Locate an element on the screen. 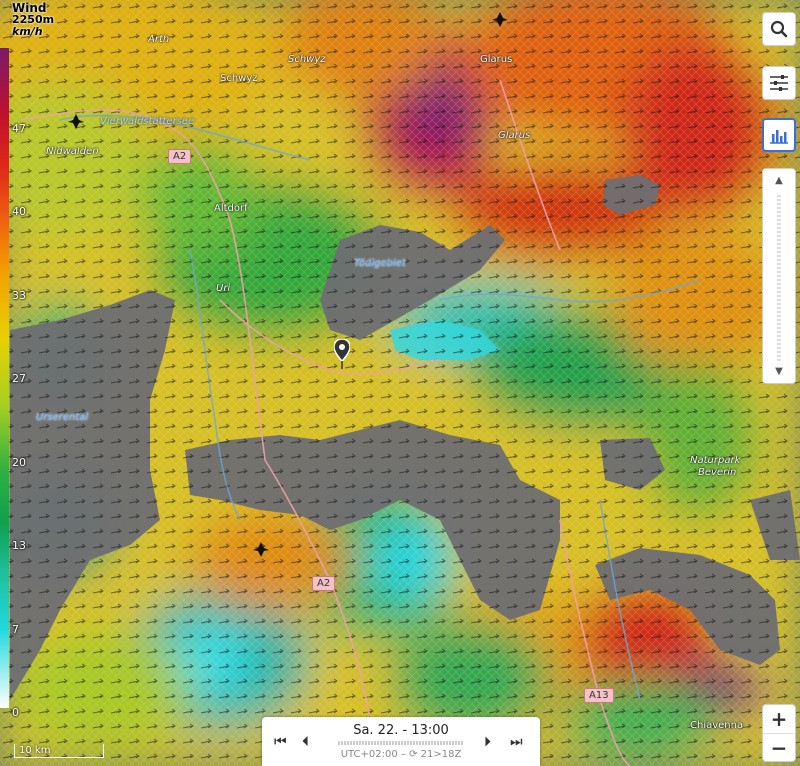 The width and height of the screenshot is (800, 766). place-lake: Vierwaldstättersee is located at coordinates (147, 121).